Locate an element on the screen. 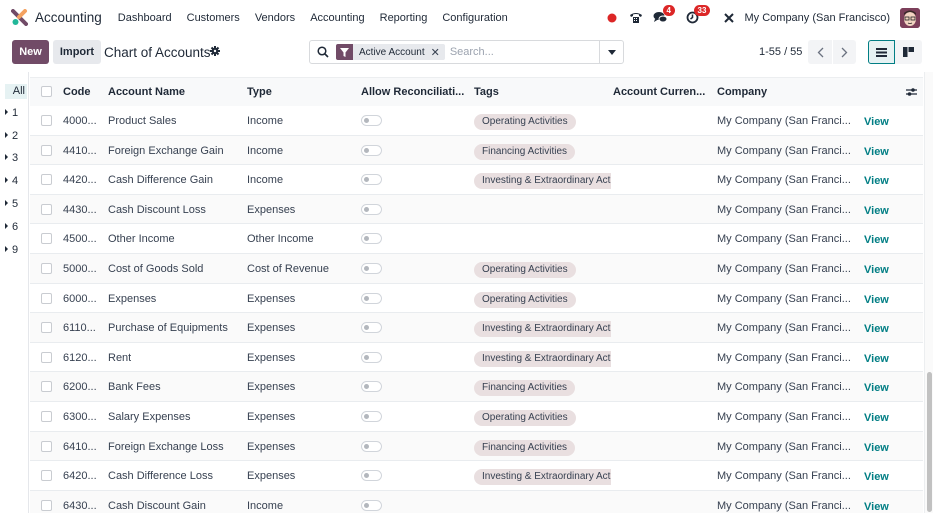  sidebar-group-5: 5 is located at coordinates (15, 204).